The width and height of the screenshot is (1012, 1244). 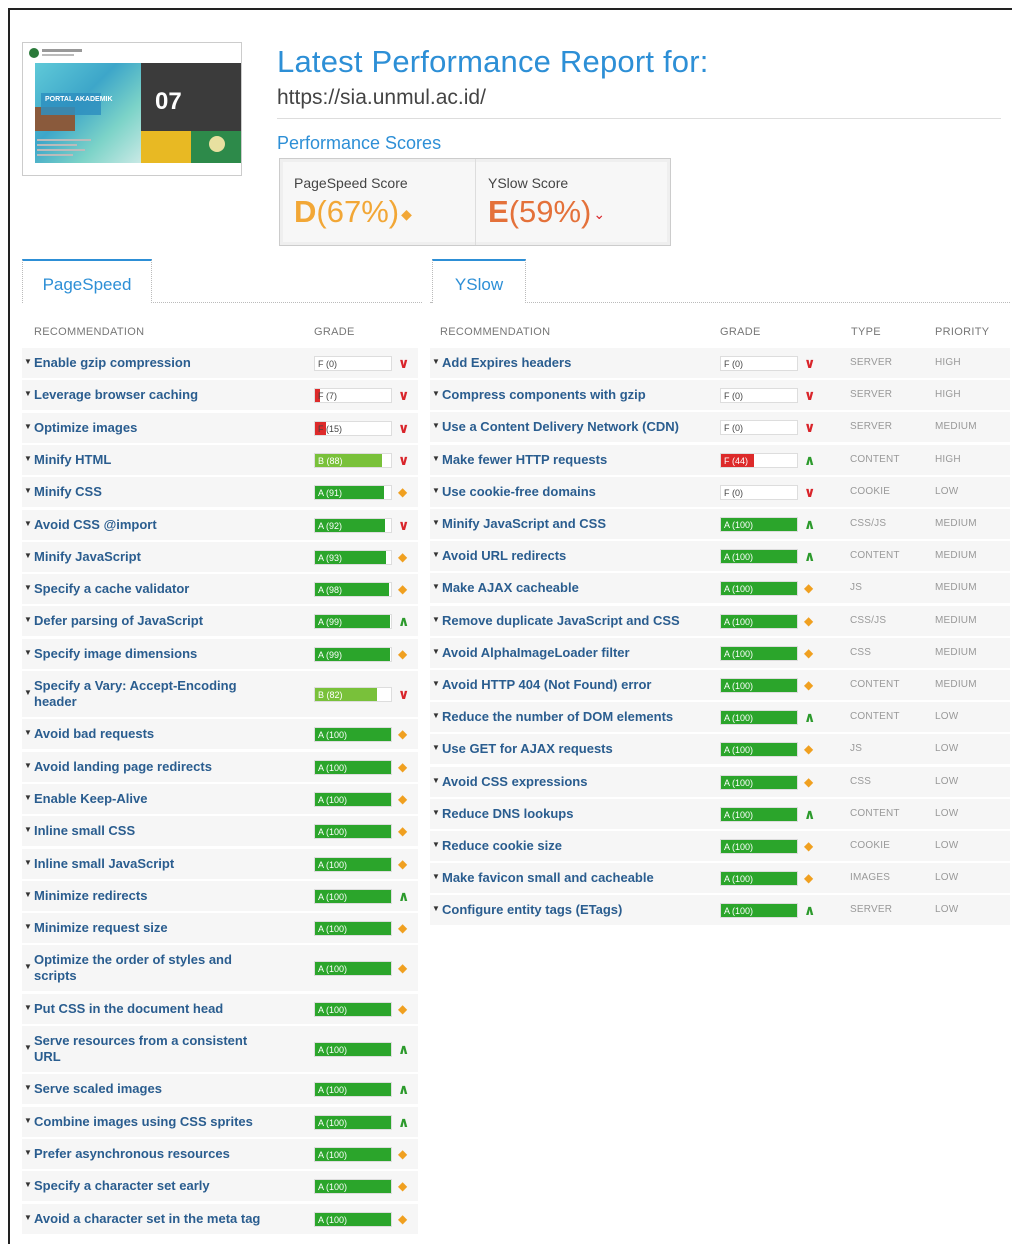 What do you see at coordinates (149, 395) in the screenshot?
I see `recommendation-name: Leverage browser caching` at bounding box center [149, 395].